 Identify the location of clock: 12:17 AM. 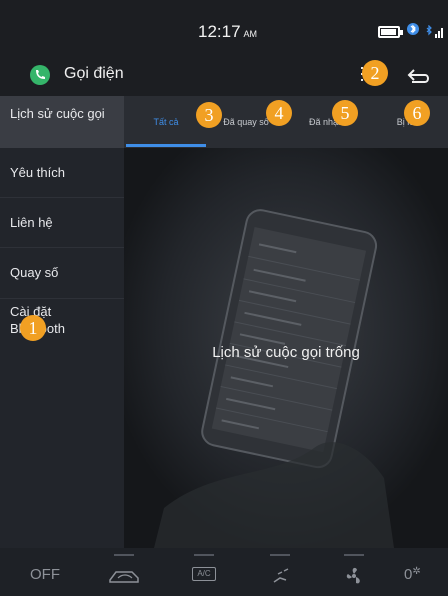
(227, 32).